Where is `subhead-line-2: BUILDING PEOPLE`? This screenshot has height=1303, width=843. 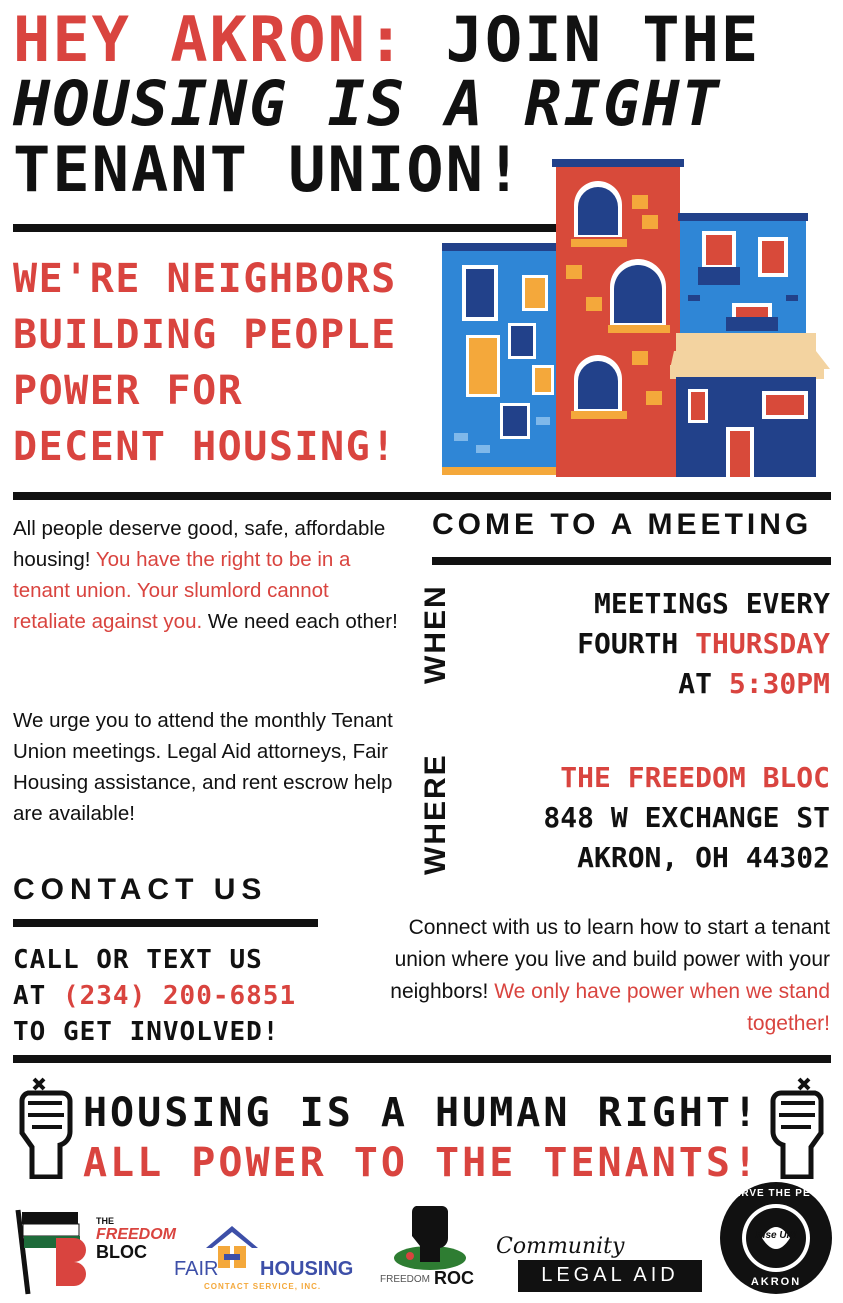 subhead-line-2: BUILDING PEOPLE is located at coordinates (205, 335).